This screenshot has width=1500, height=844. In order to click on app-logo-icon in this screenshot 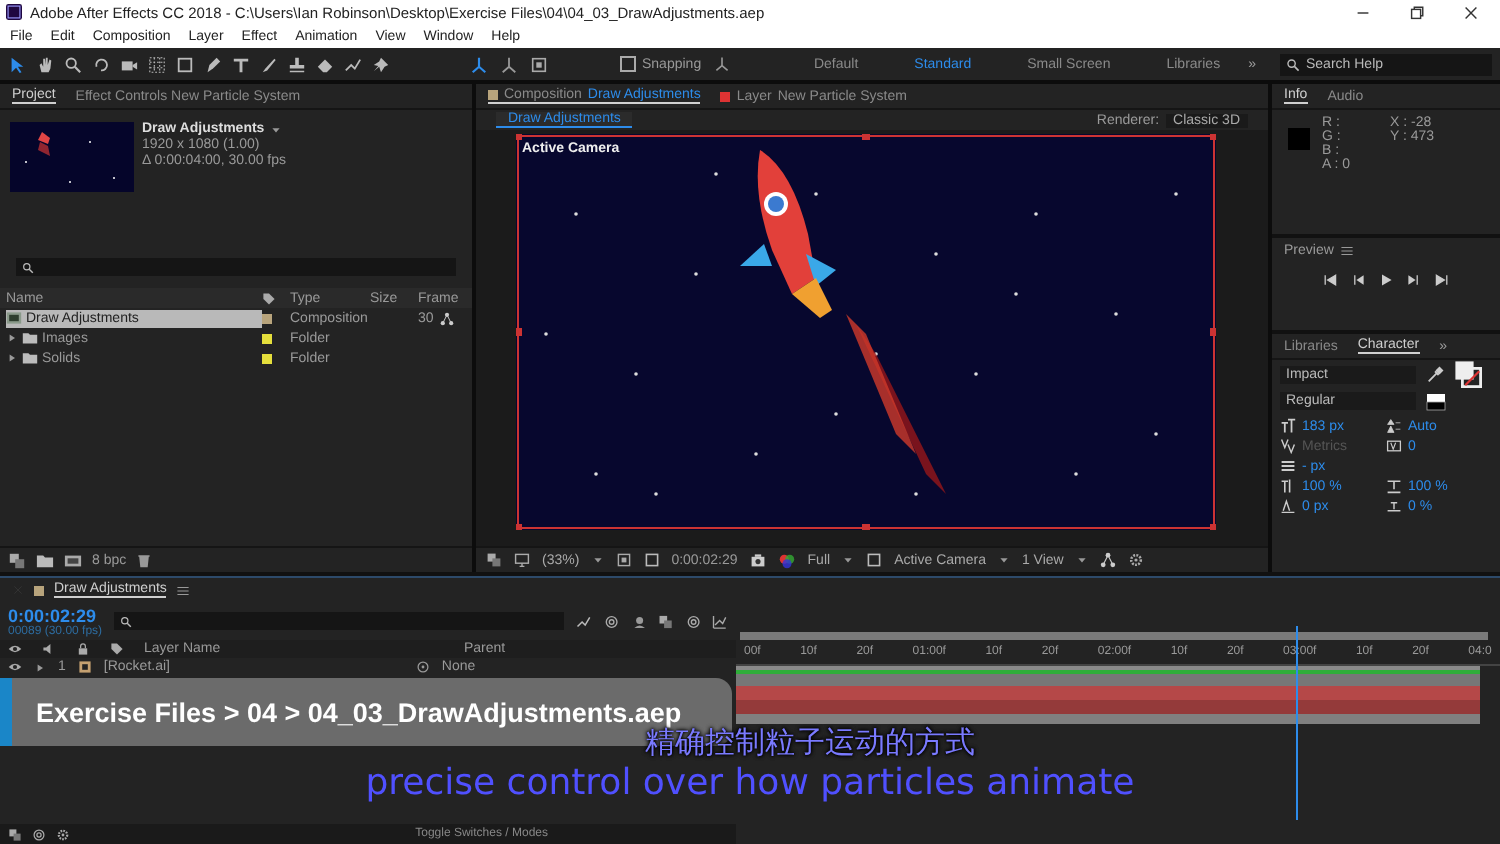, I will do `click(14, 12)`.